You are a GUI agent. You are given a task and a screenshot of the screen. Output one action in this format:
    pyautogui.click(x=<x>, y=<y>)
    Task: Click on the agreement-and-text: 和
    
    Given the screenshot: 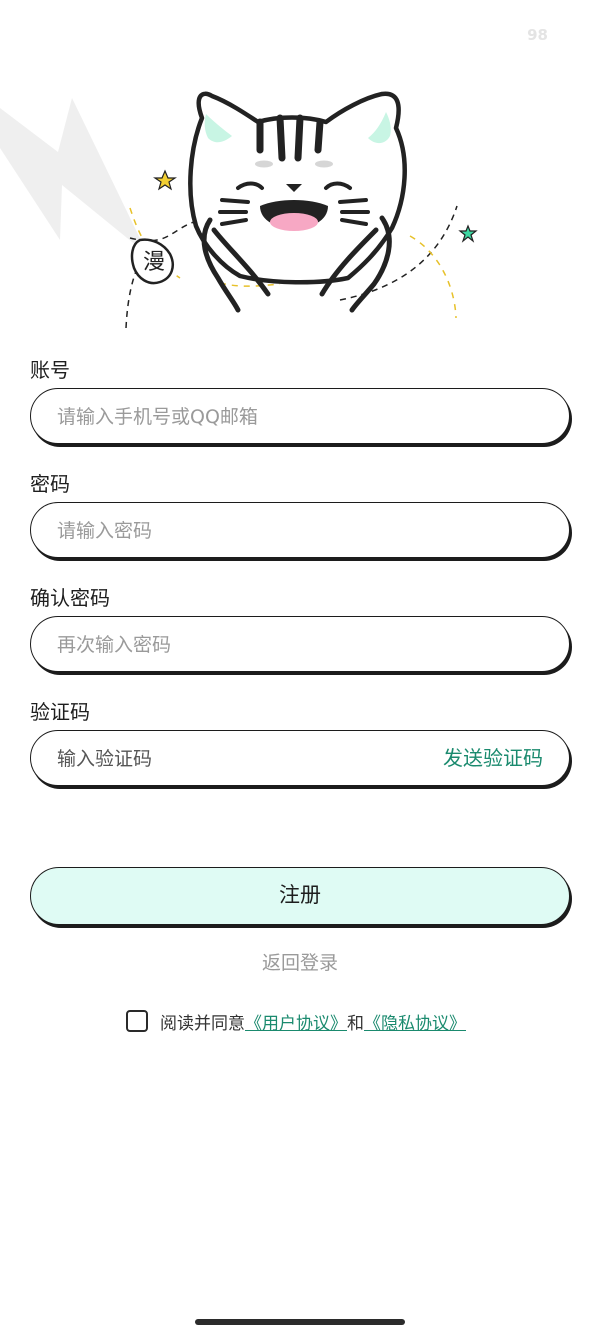 What is the action you would take?
    pyautogui.click(x=355, y=1023)
    